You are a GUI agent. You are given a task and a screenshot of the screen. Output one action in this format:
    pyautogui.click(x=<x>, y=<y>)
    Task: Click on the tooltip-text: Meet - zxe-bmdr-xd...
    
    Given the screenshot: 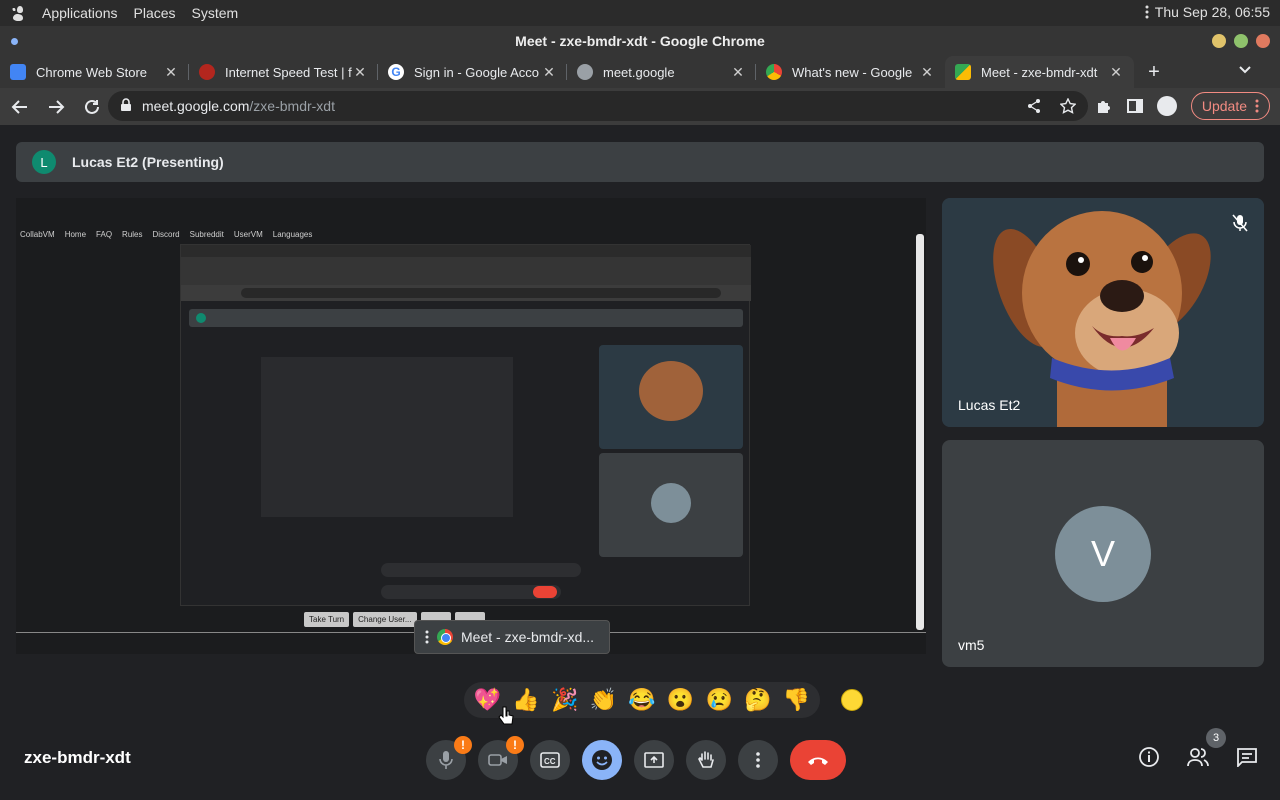 What is the action you would take?
    pyautogui.click(x=528, y=637)
    